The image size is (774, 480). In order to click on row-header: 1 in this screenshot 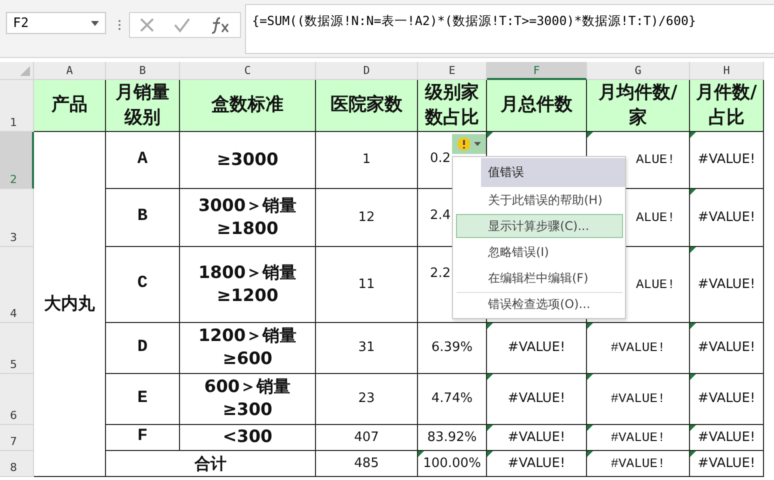, I will do `click(17, 106)`.